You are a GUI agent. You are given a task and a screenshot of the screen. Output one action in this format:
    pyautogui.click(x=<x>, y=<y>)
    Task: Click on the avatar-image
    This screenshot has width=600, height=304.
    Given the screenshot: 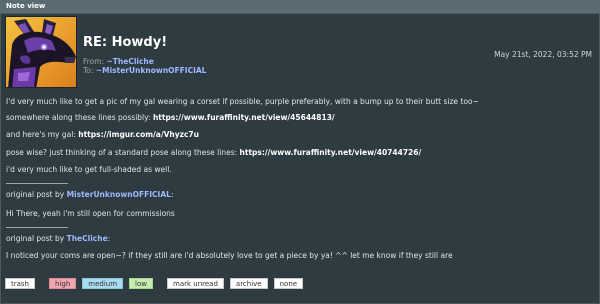 What is the action you would take?
    pyautogui.click(x=42, y=53)
    